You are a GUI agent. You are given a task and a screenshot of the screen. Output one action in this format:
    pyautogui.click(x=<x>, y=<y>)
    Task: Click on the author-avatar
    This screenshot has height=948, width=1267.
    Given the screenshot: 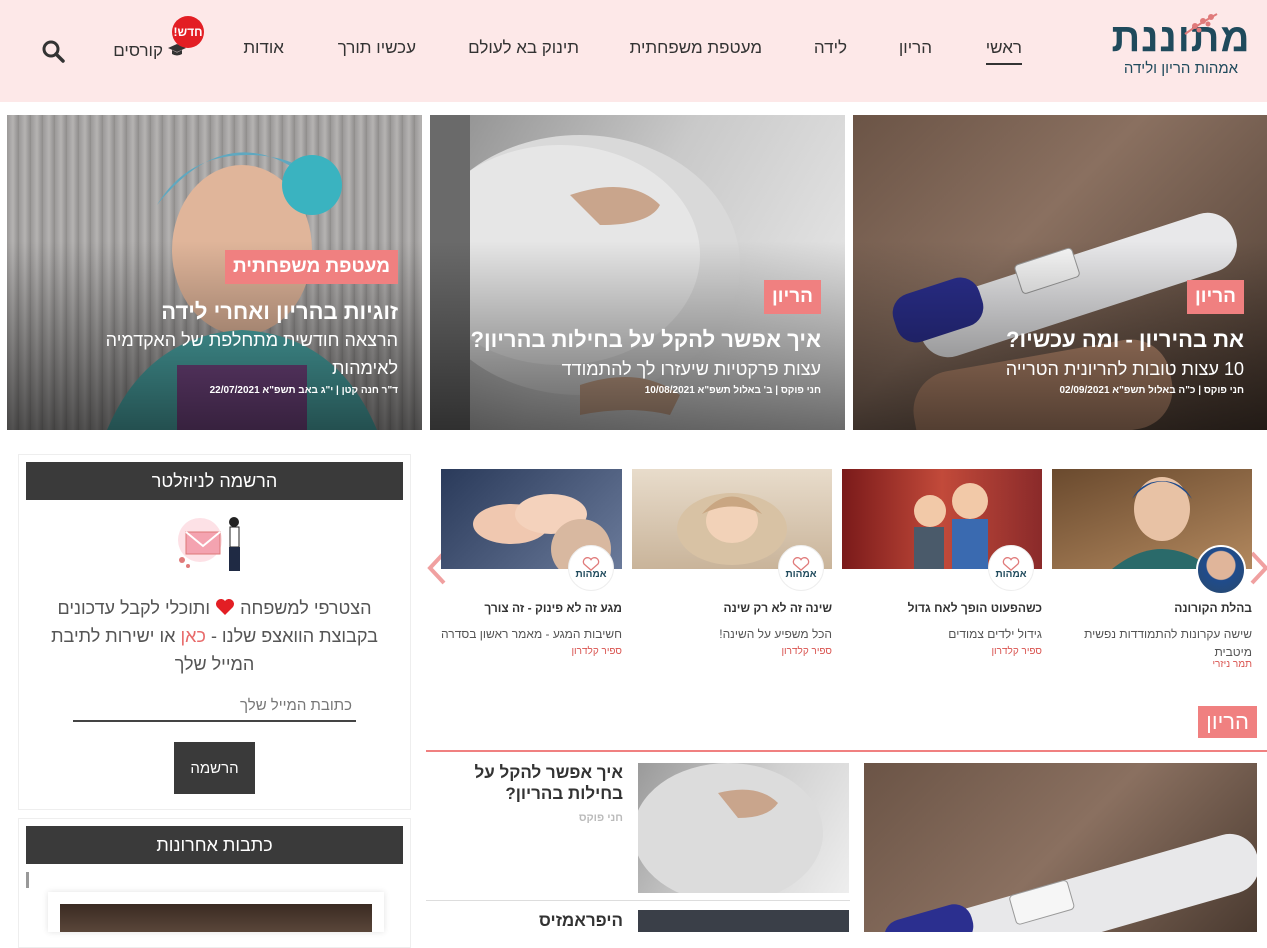 What is the action you would take?
    pyautogui.click(x=1221, y=570)
    